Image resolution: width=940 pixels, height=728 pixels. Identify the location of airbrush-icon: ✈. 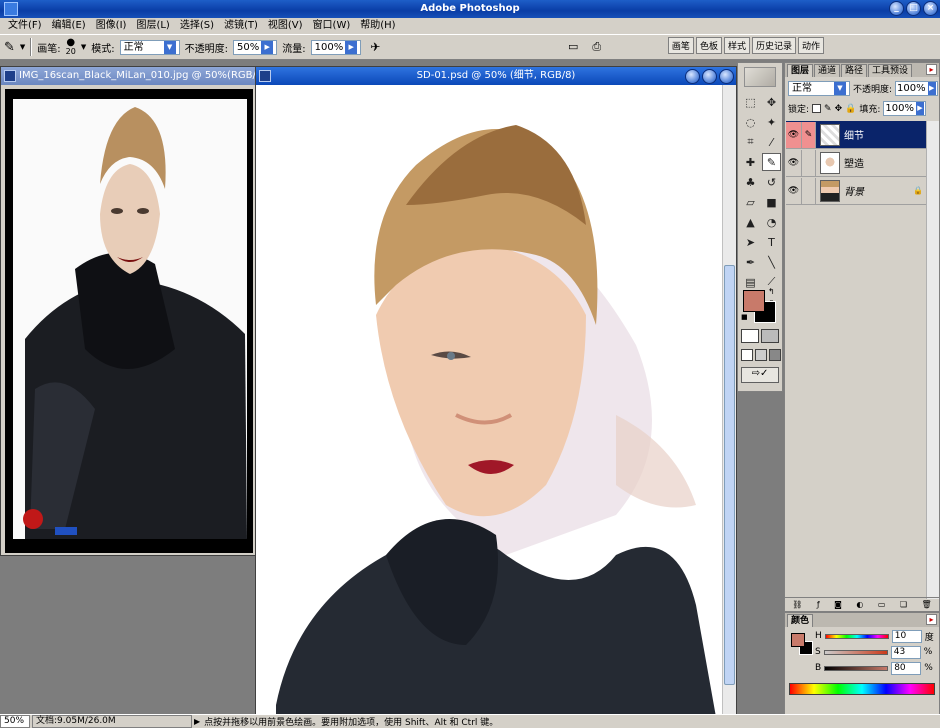
(375, 47).